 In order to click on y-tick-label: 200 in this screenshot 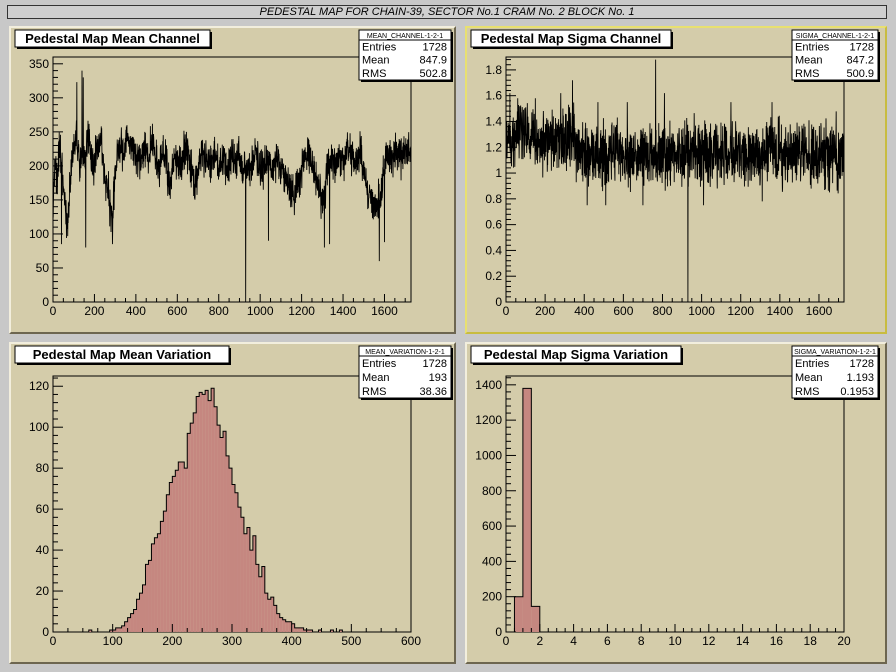, I will do `click(39, 166)`.